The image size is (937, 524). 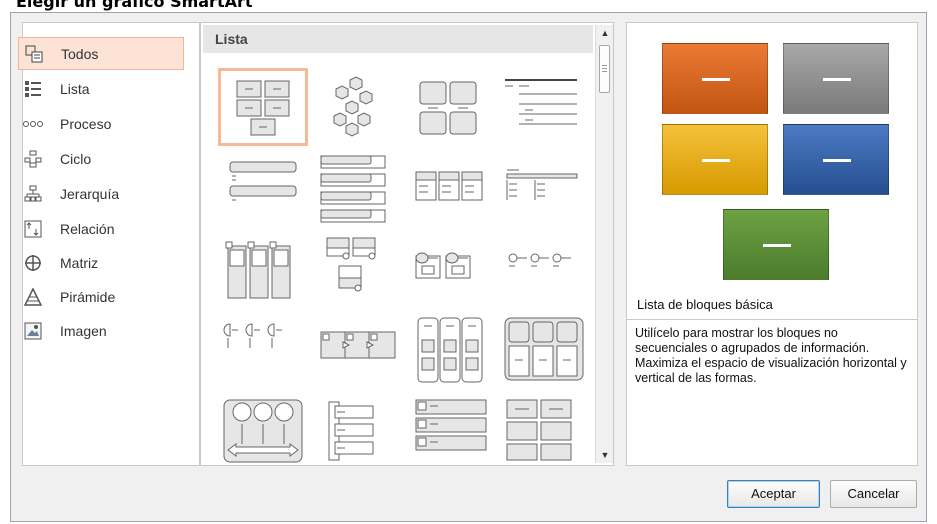 I want to click on category-pyramid: Pirámide, so click(x=101, y=296).